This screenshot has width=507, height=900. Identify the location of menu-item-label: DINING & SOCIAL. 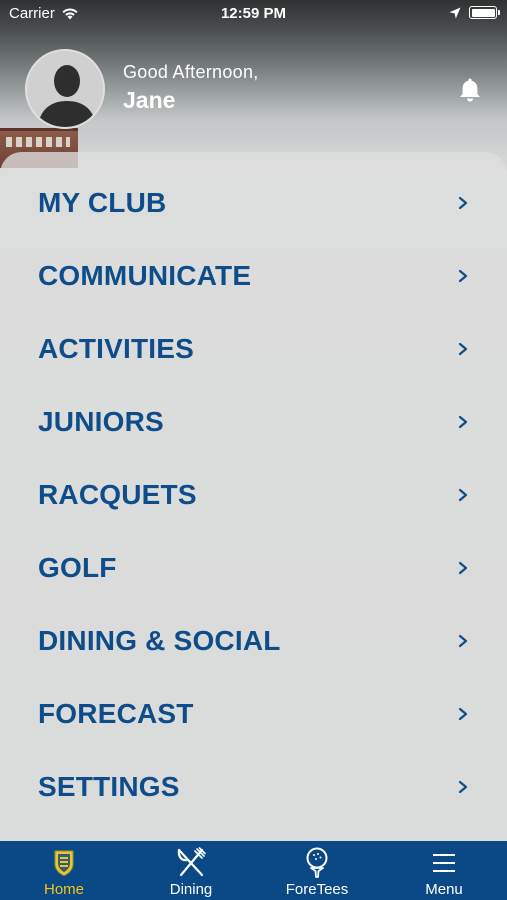
(159, 640).